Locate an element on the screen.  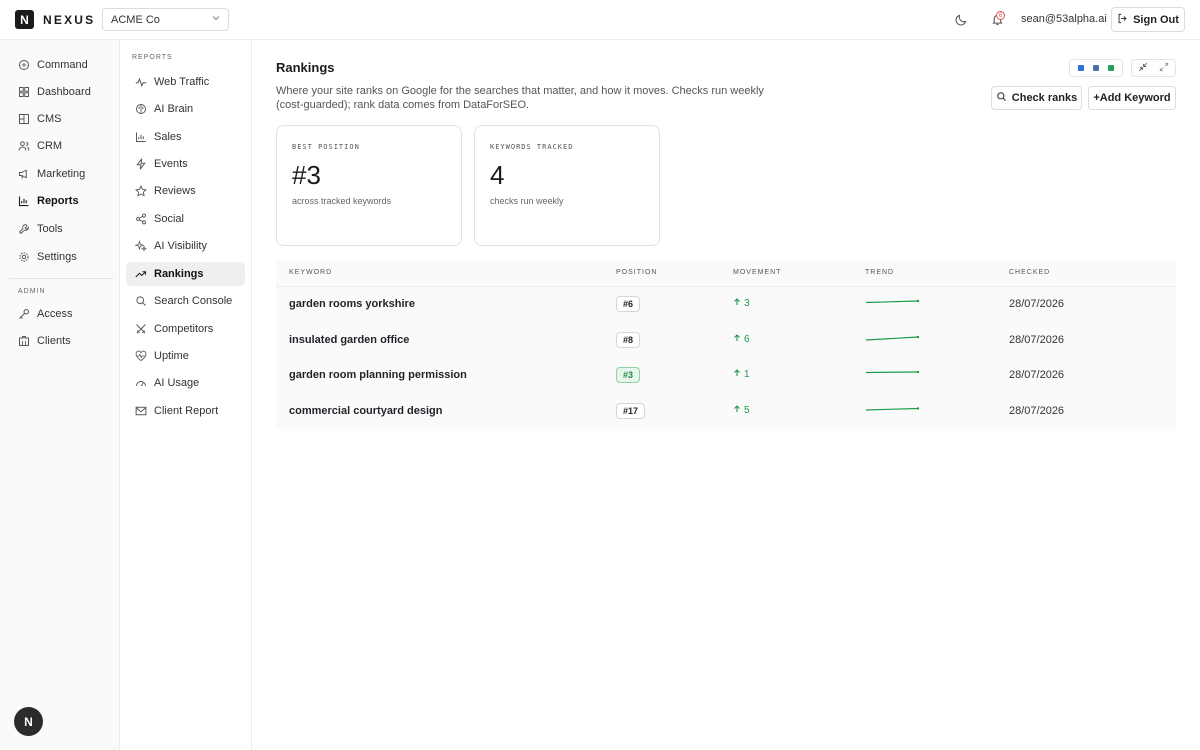
check-ranks-button: Check ranks is located at coordinates (1036, 98).